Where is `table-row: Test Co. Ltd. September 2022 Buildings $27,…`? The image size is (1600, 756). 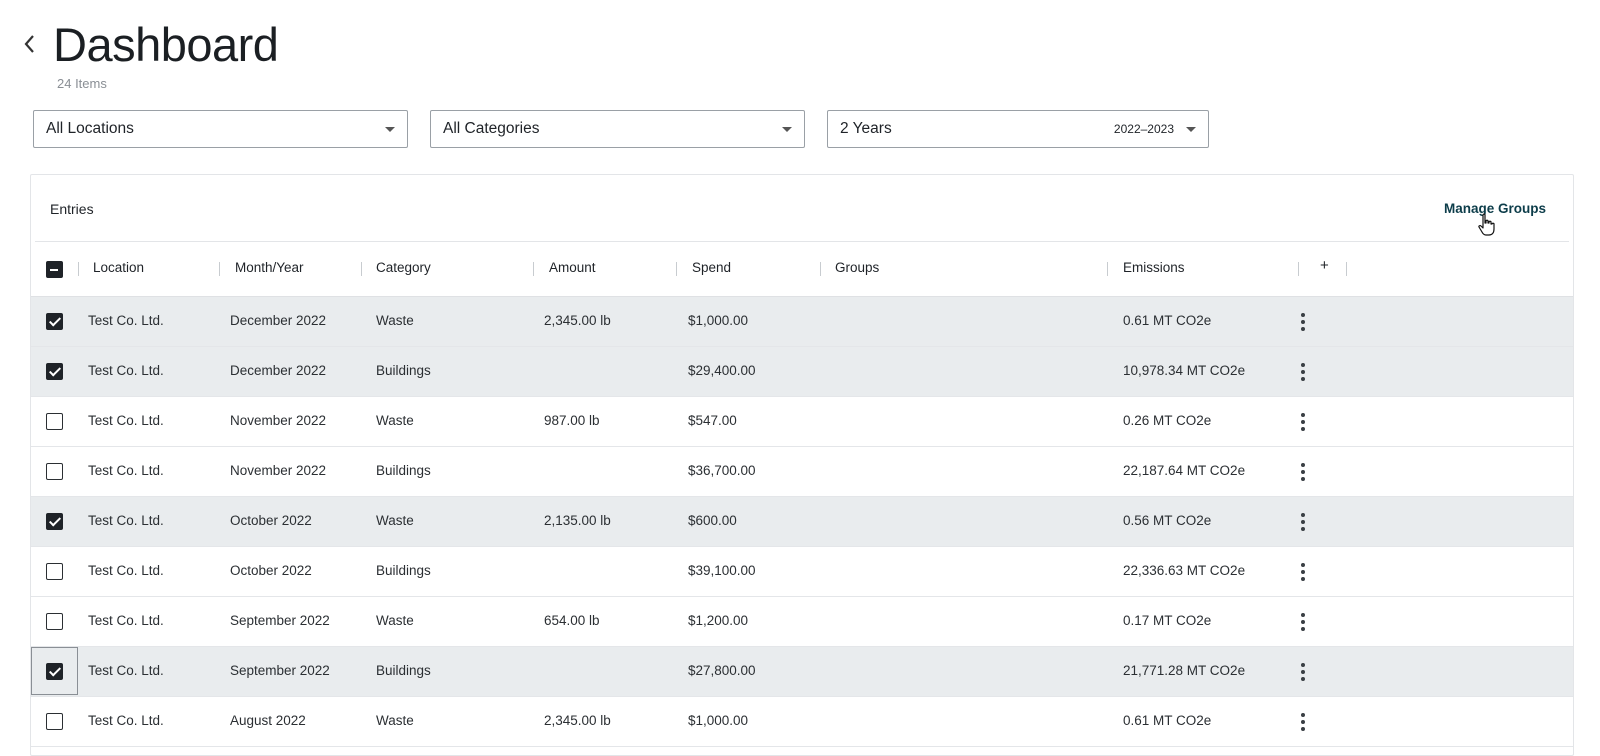
table-row: Test Co. Ltd. September 2022 Buildings $27,… is located at coordinates (802, 672).